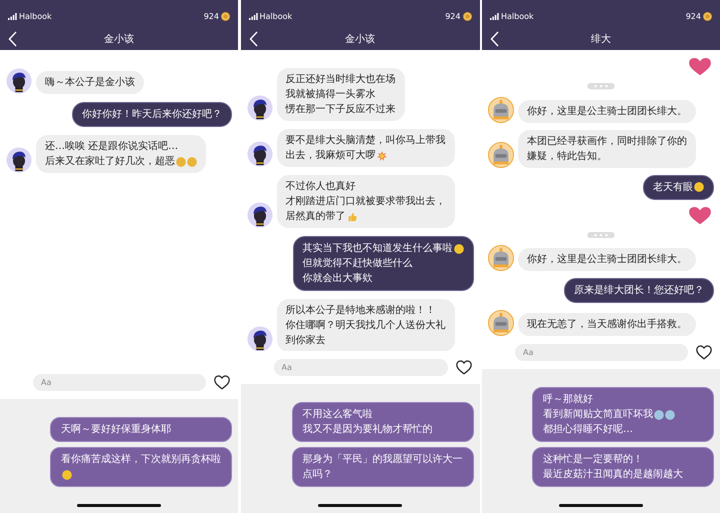  What do you see at coordinates (366, 141) in the screenshot?
I see `message-text: 要不是绯大头脑清楚，叫你马上带我` at bounding box center [366, 141].